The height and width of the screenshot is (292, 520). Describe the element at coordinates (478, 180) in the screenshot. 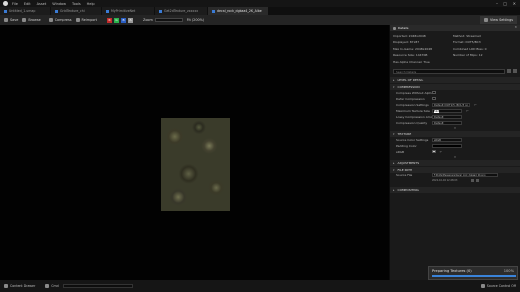

I see `reimport-file-icon` at that location.